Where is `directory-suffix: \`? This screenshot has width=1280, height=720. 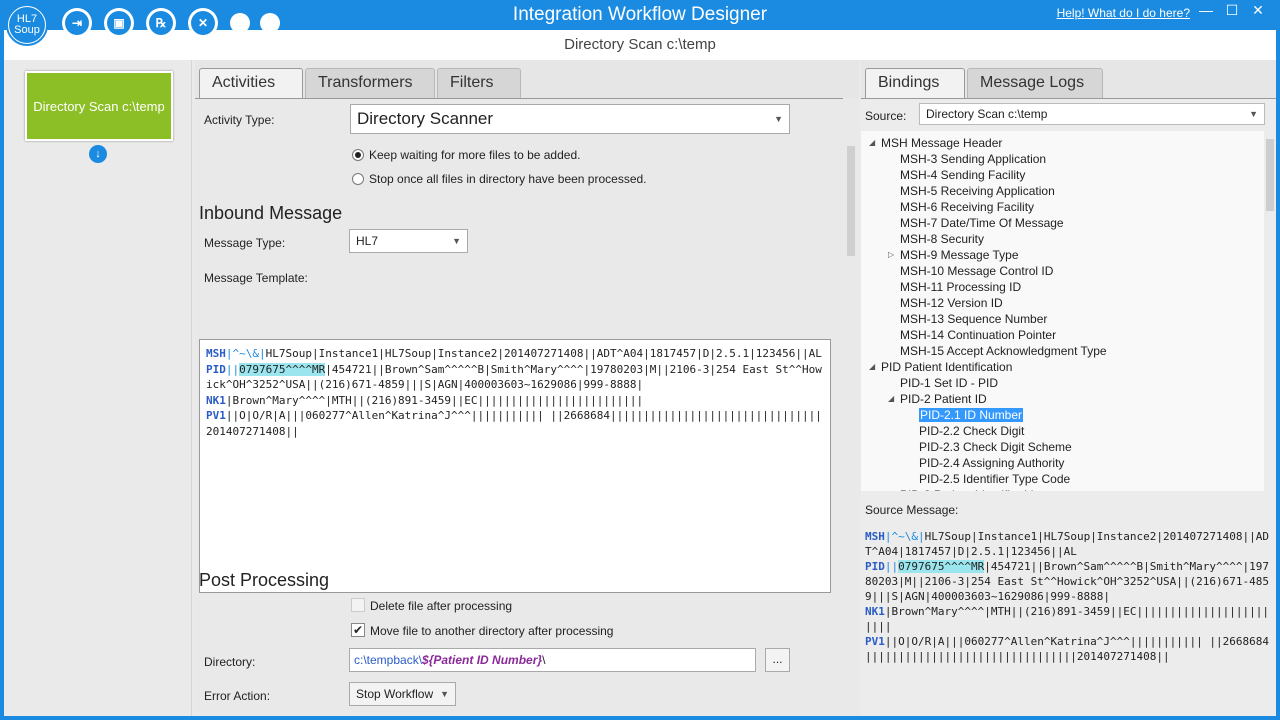
directory-suffix: \ is located at coordinates (544, 660).